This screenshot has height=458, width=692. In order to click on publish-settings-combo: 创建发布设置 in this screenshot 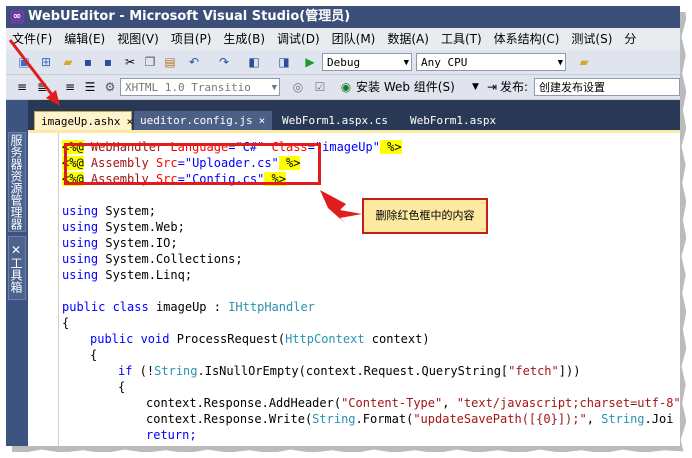, I will do `click(607, 87)`.